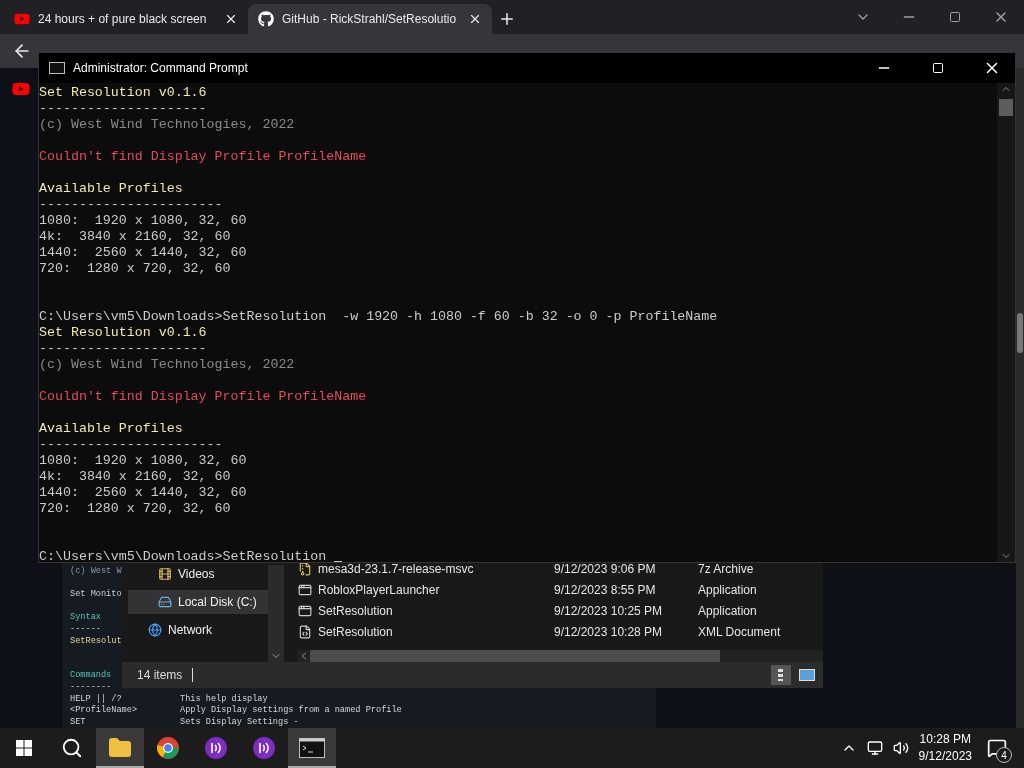 The width and height of the screenshot is (1024, 768). I want to click on command-name: SET, so click(78, 722).